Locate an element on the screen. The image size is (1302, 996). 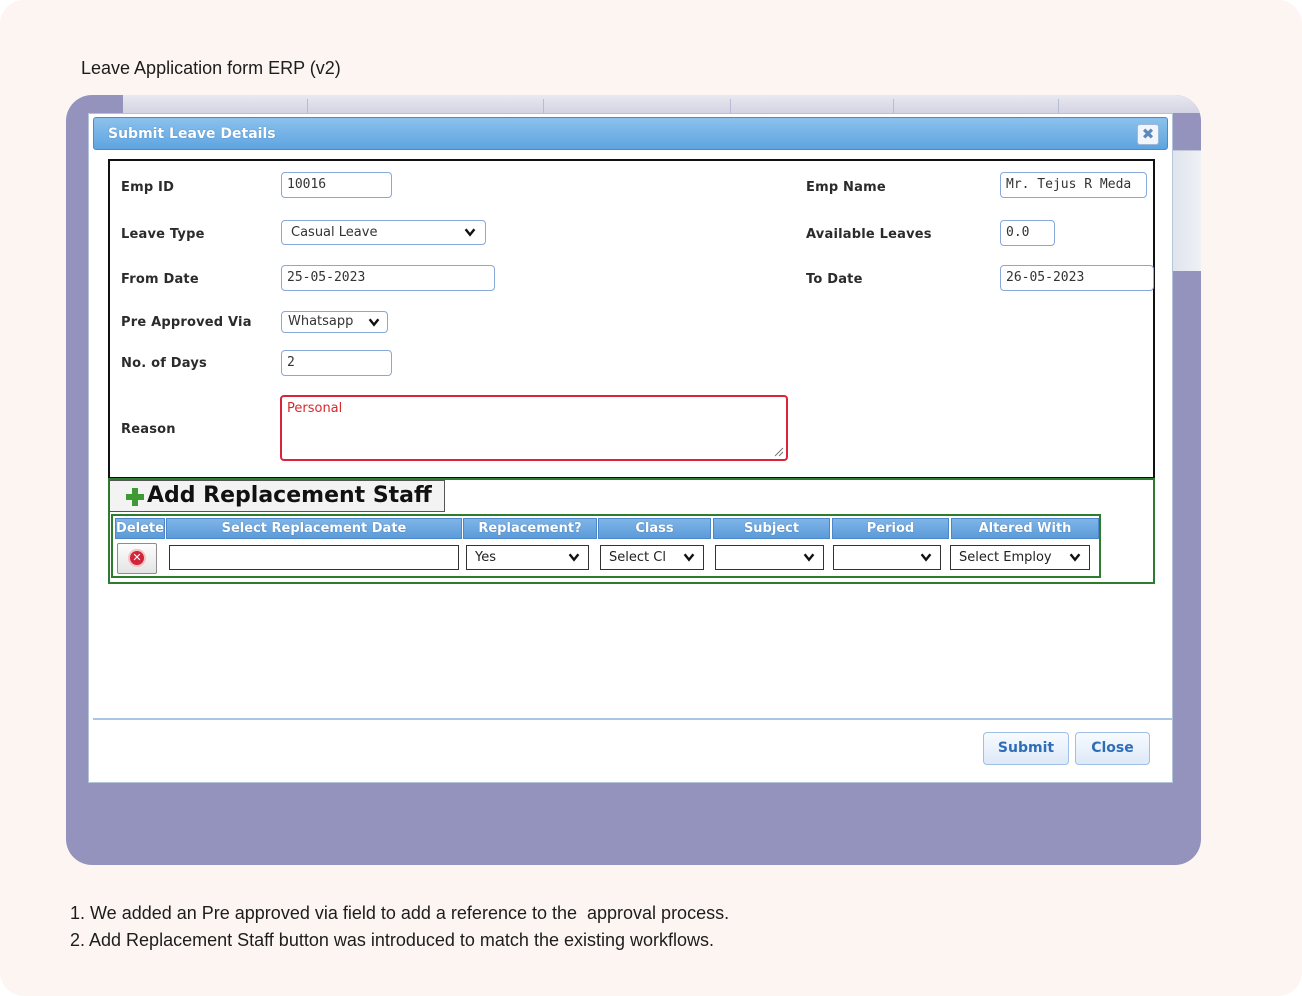
emp-name-label: Emp Name is located at coordinates (846, 187).